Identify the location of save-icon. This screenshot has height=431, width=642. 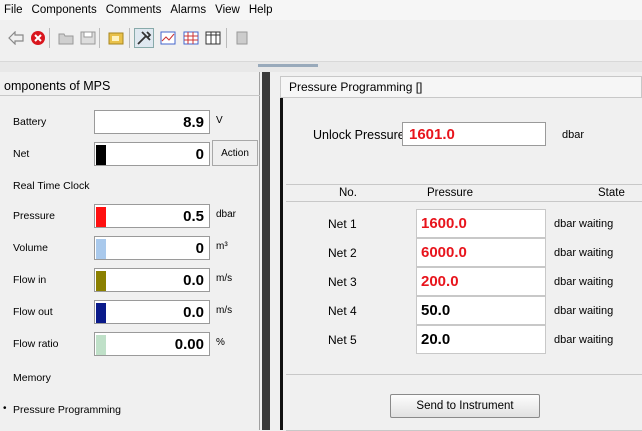
(88, 38).